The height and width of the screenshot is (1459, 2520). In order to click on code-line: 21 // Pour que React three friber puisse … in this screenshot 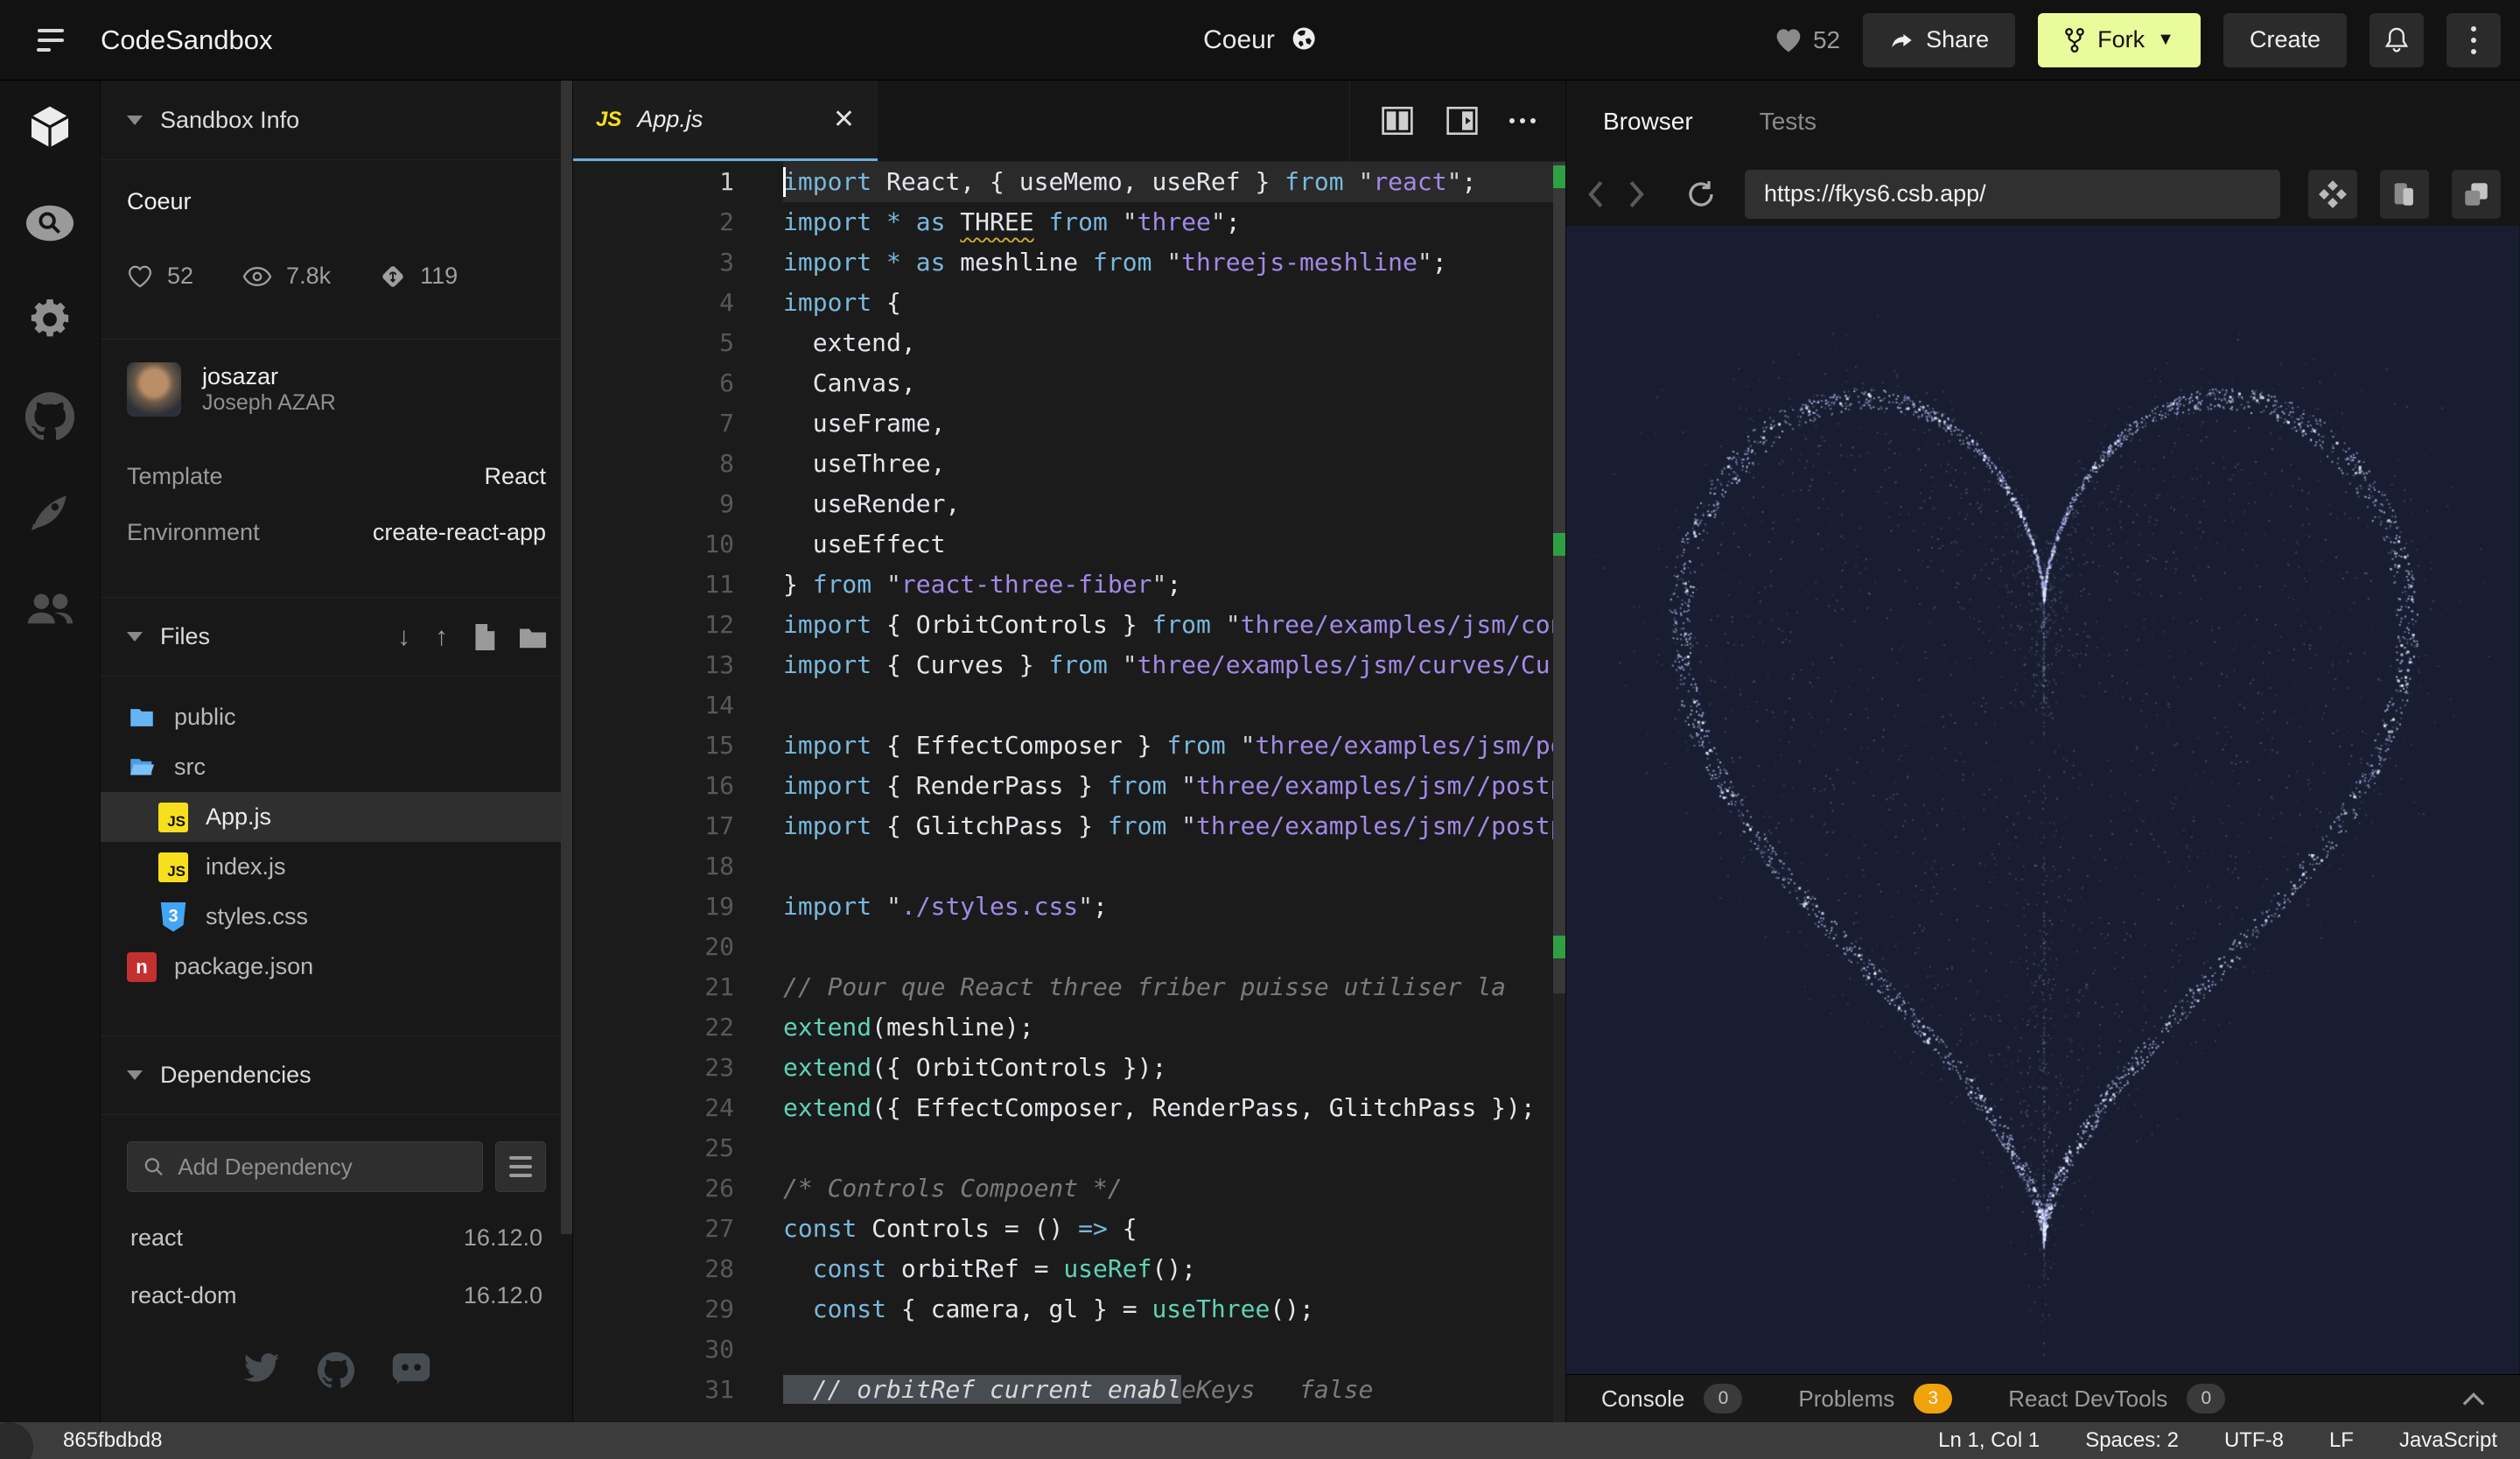, I will do `click(1069, 987)`.